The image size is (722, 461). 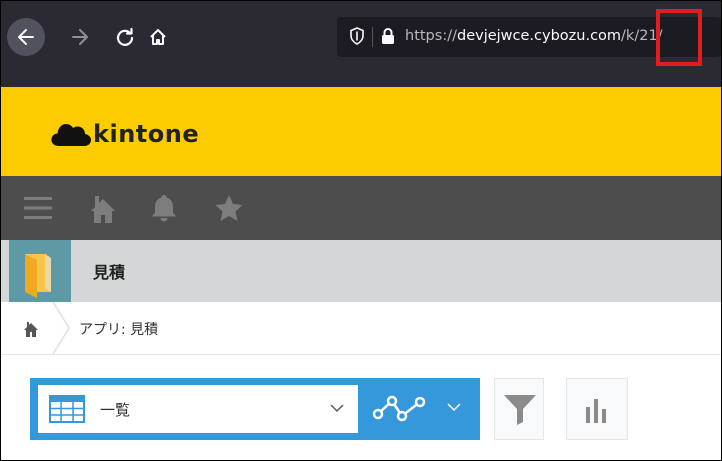 I want to click on bell-icon, so click(x=164, y=208).